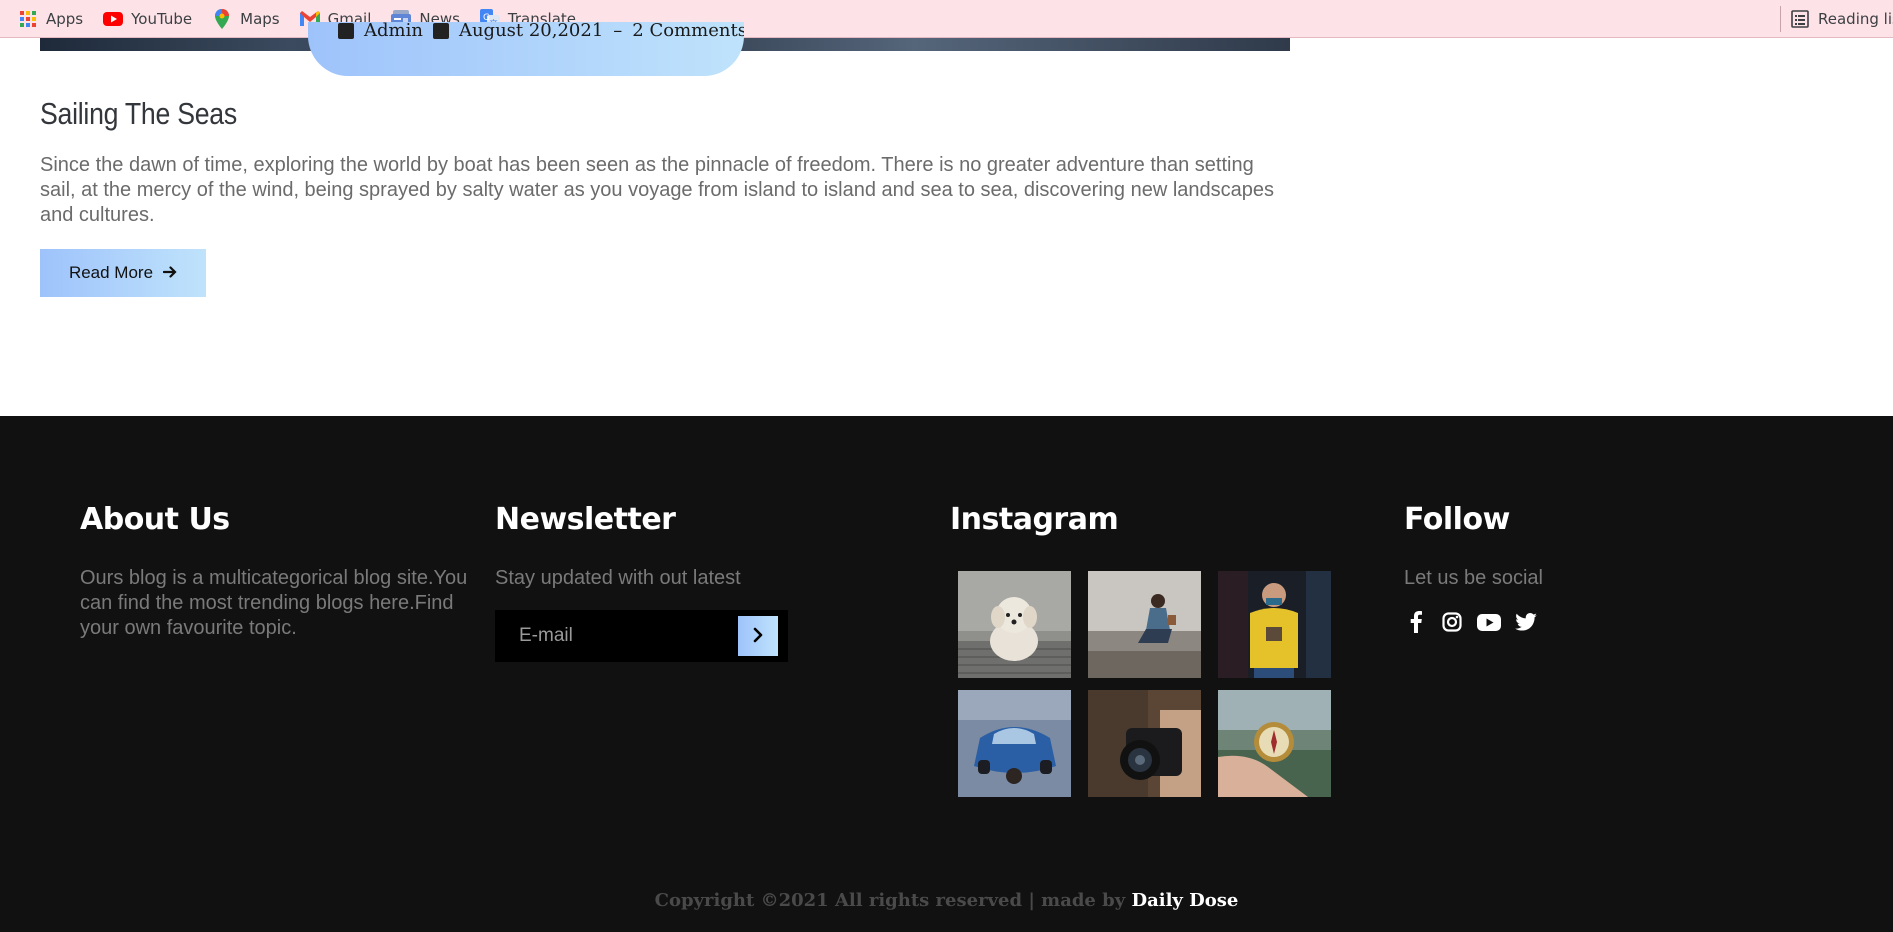 This screenshot has height=932, width=1893. I want to click on reading-list-label: Reading lis, so click(1855, 19).